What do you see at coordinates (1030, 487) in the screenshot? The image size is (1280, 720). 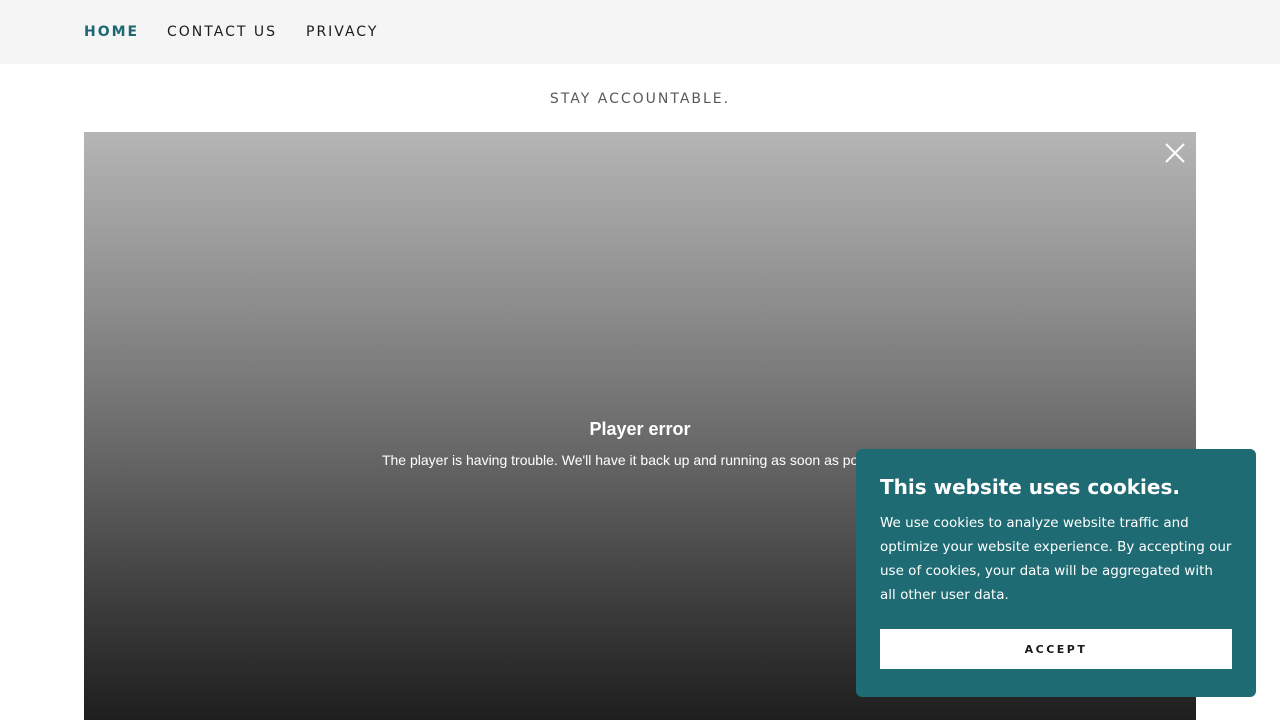 I see `cookie-banner-title: This website uses cookies.` at bounding box center [1030, 487].